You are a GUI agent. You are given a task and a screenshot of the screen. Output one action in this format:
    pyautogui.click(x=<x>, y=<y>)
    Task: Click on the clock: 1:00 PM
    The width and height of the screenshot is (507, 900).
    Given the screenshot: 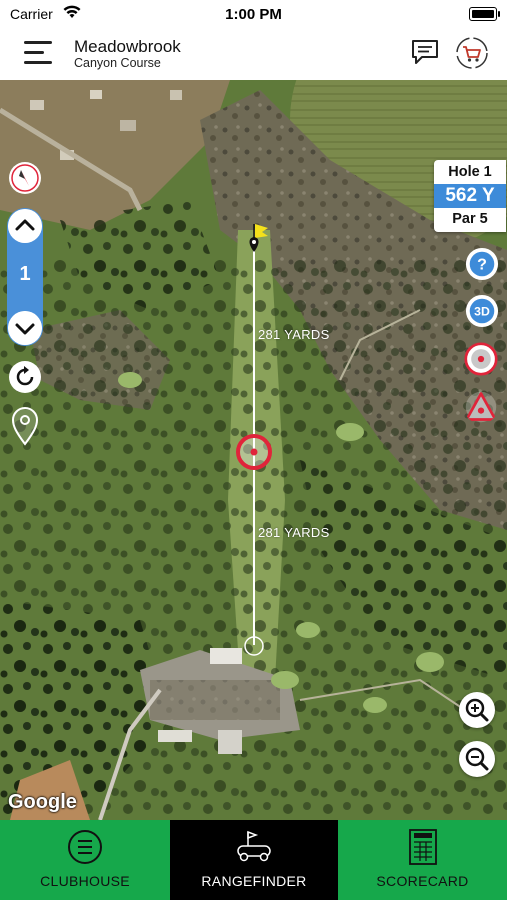 What is the action you would take?
    pyautogui.click(x=253, y=14)
    